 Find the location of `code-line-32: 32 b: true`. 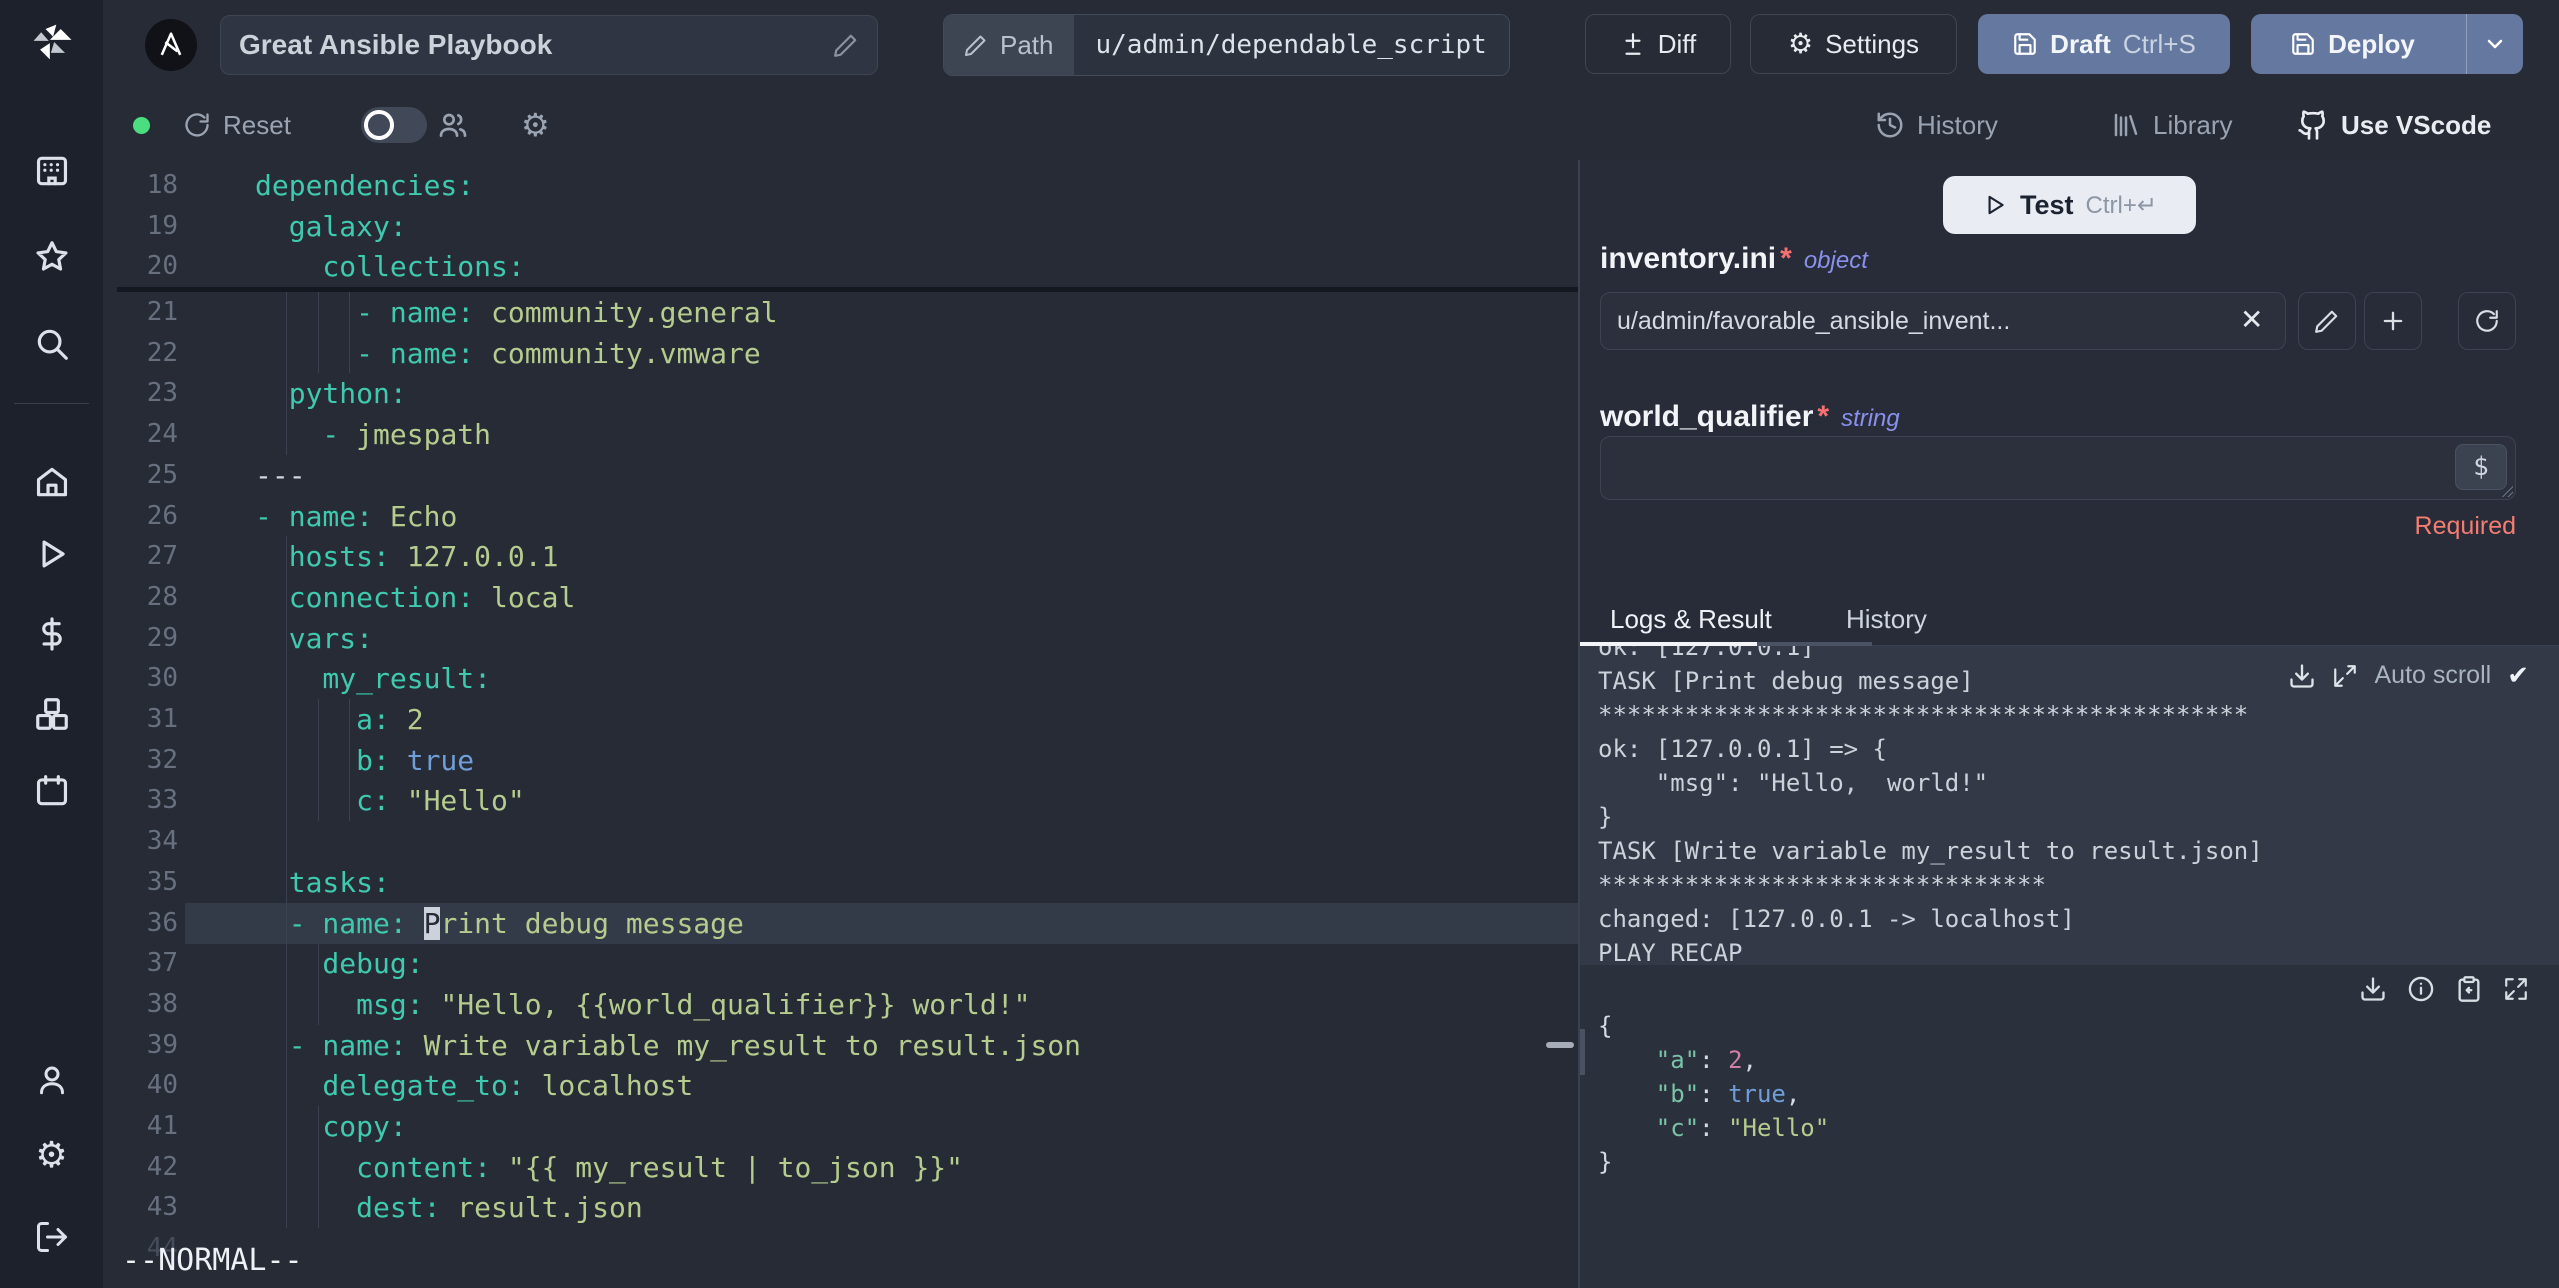

code-line-32: 32 b: true is located at coordinates (840, 760).